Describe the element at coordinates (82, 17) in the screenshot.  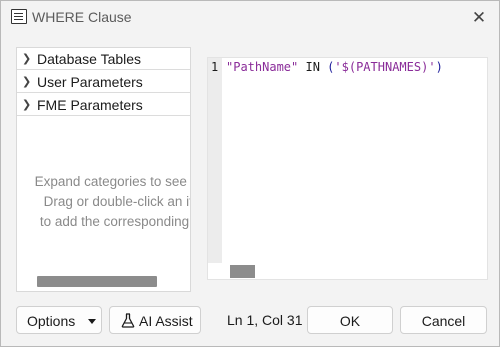
I see `window-title: WHERE Clause` at that location.